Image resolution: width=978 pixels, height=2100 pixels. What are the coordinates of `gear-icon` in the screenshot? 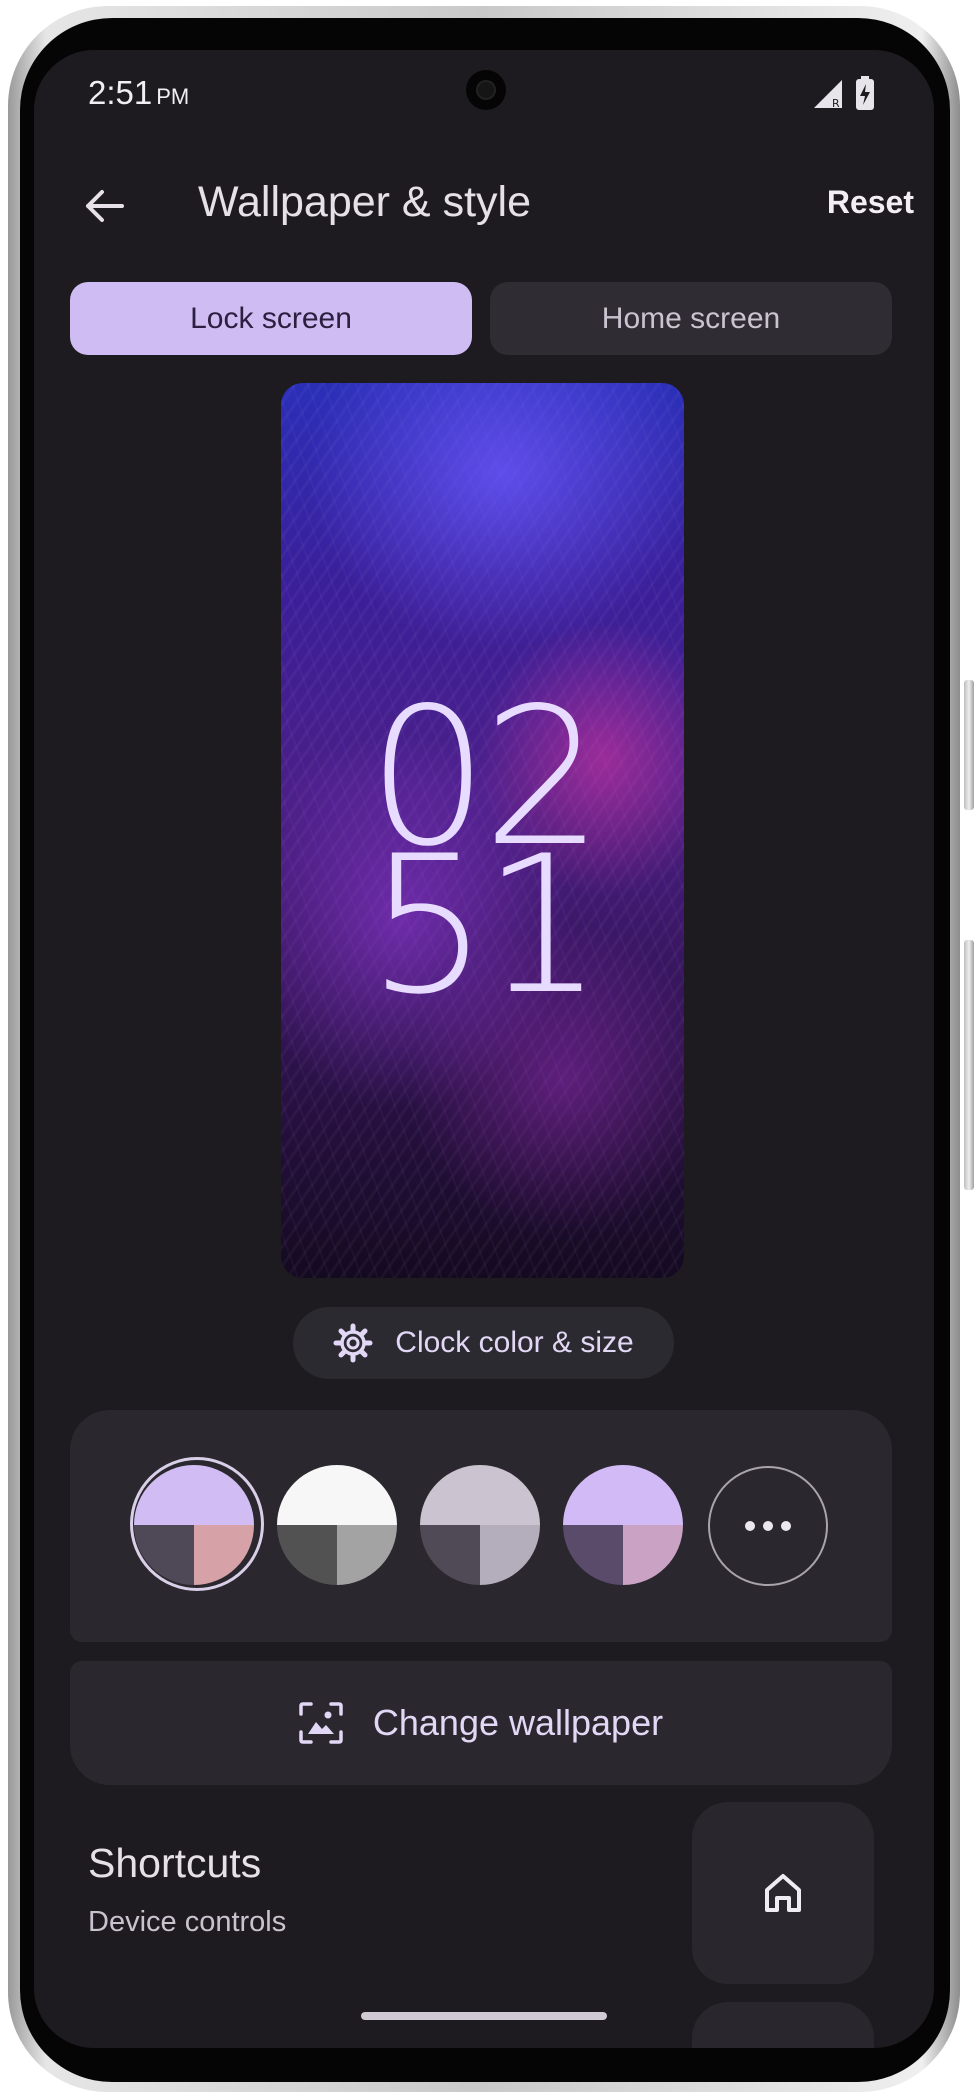 It's located at (353, 1343).